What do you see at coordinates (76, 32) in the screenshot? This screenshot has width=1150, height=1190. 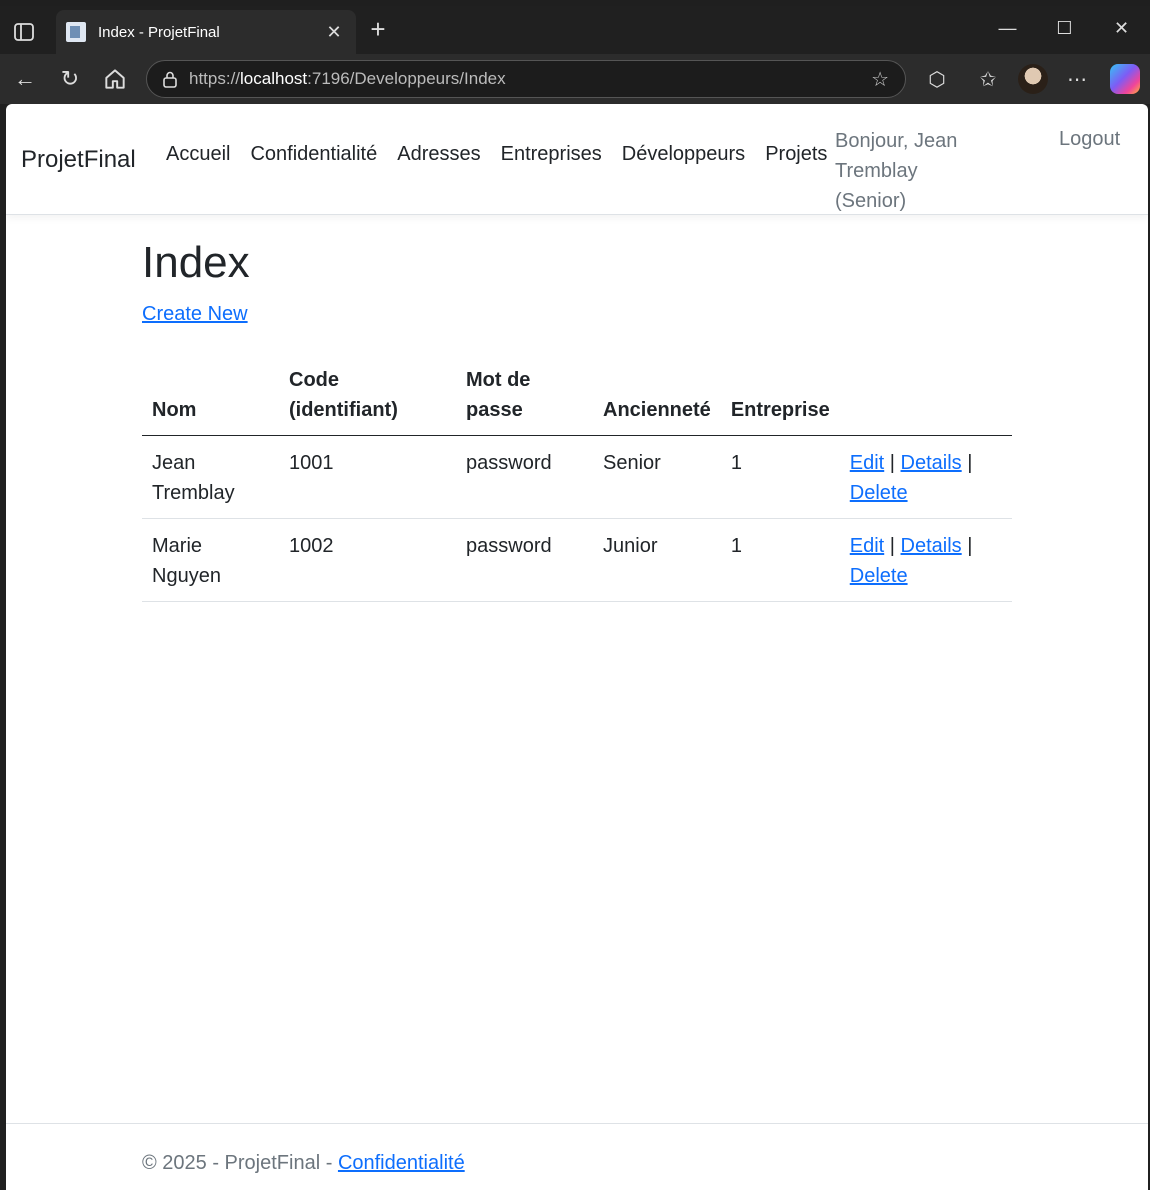 I see `page-favicon-icon` at bounding box center [76, 32].